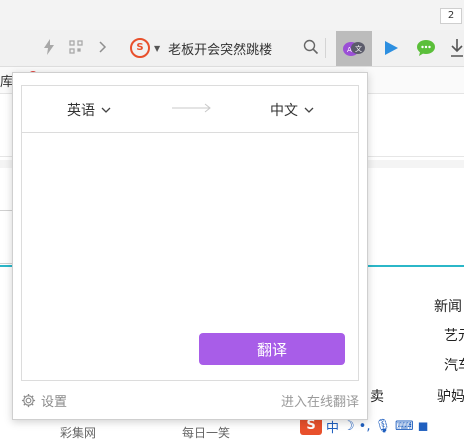 This screenshot has height=441, width=464. Describe the element at coordinates (377, 397) in the screenshot. I see `page-text-fragment: 卖` at that location.